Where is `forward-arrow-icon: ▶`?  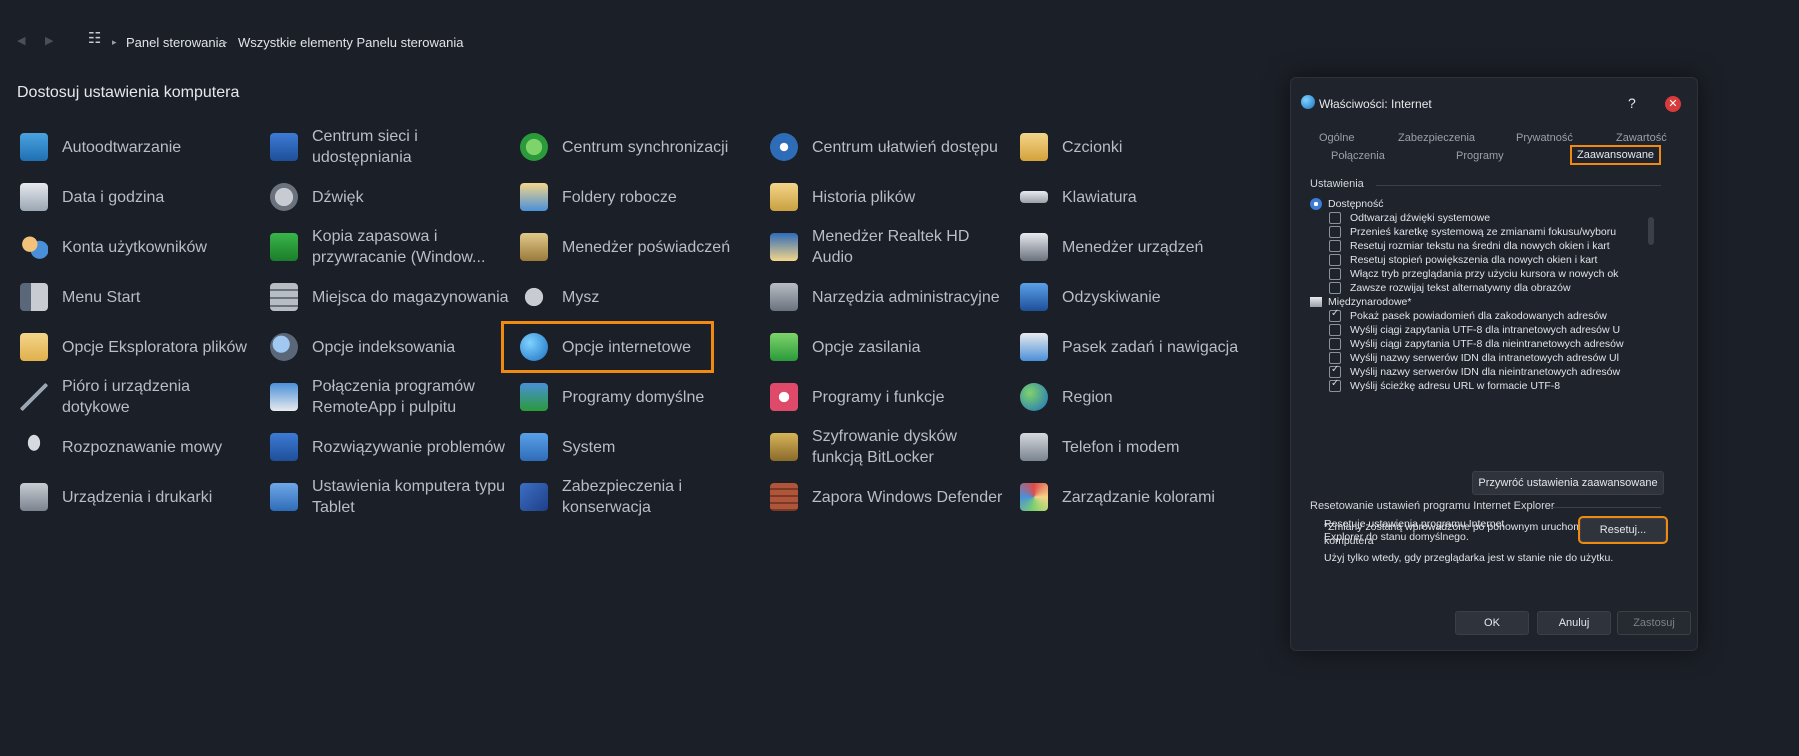
forward-arrow-icon: ▶ is located at coordinates (49, 40).